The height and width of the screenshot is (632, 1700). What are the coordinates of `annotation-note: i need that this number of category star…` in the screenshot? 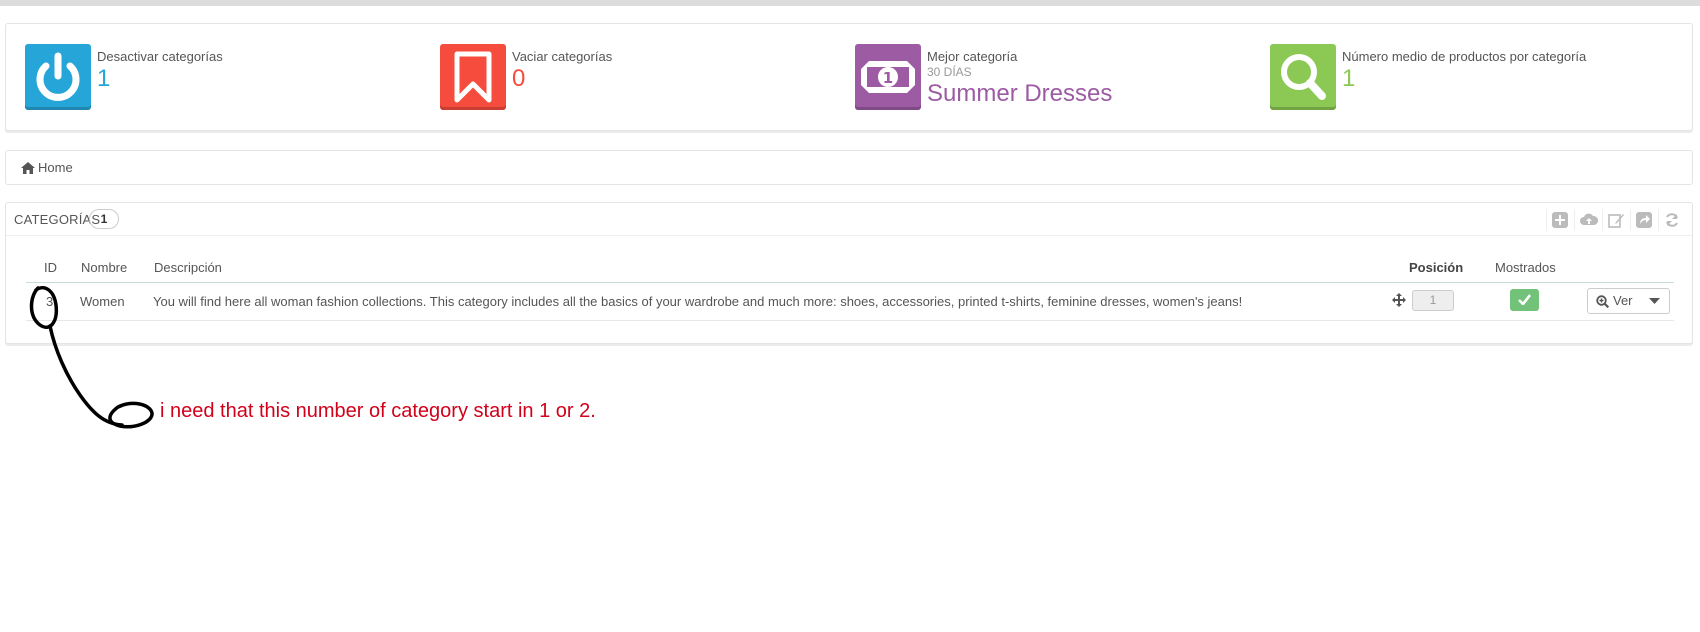 It's located at (378, 411).